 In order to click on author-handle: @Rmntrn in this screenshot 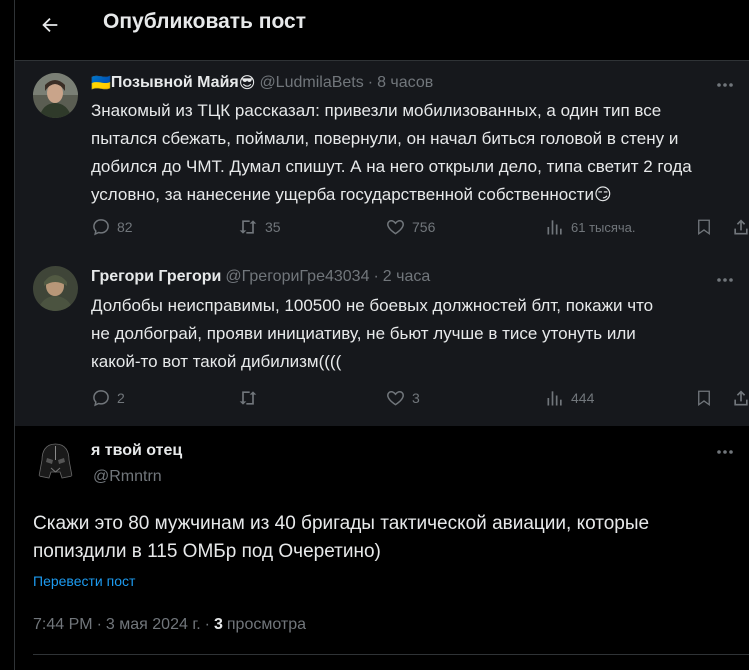, I will do `click(127, 477)`.